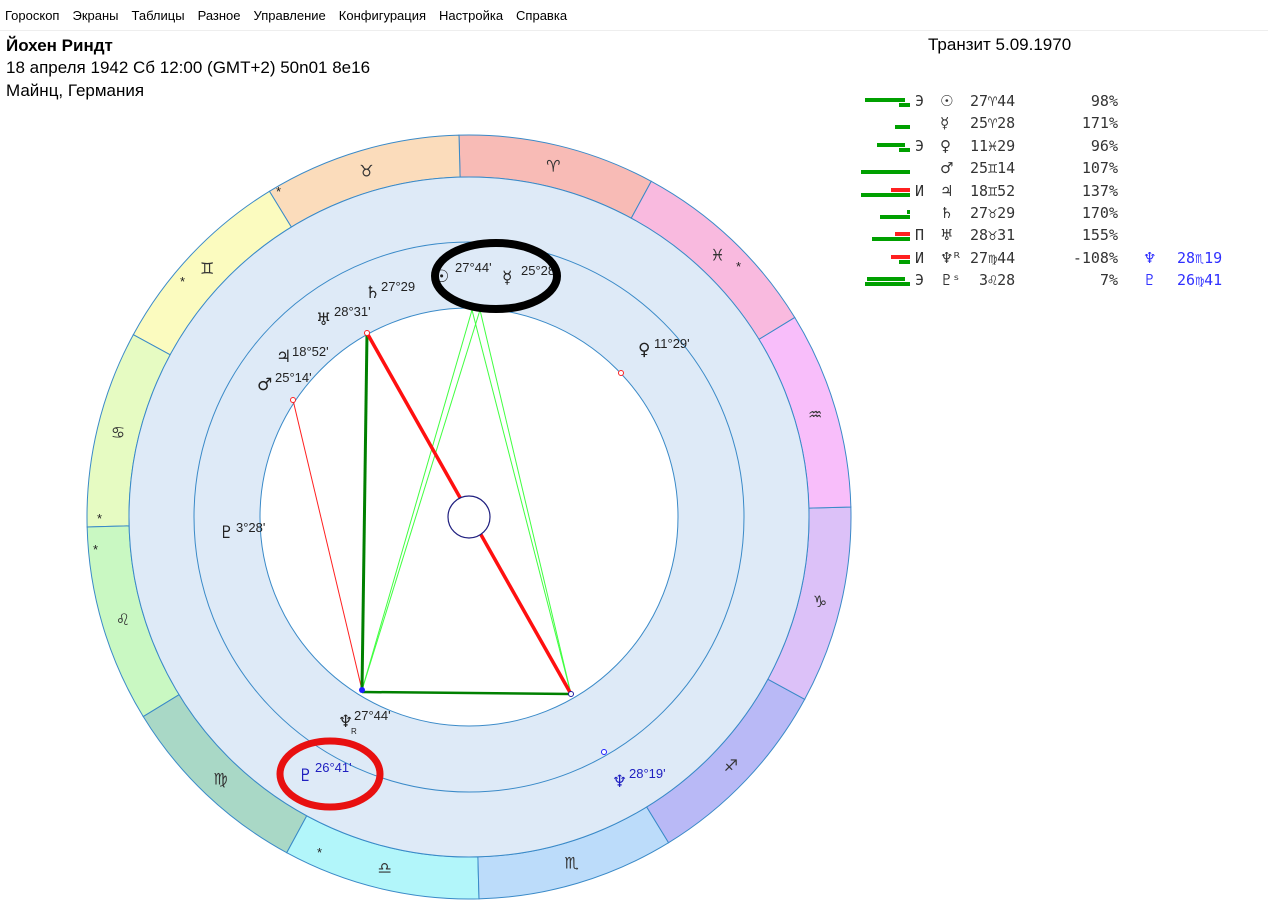 The image size is (1268, 914). What do you see at coordinates (473, 267) in the screenshot?
I see `sun-label: 27°44'` at bounding box center [473, 267].